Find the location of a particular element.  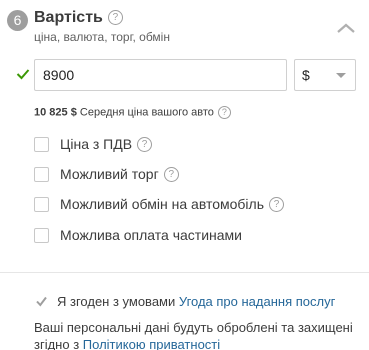

section-divider is located at coordinates (184, 272).